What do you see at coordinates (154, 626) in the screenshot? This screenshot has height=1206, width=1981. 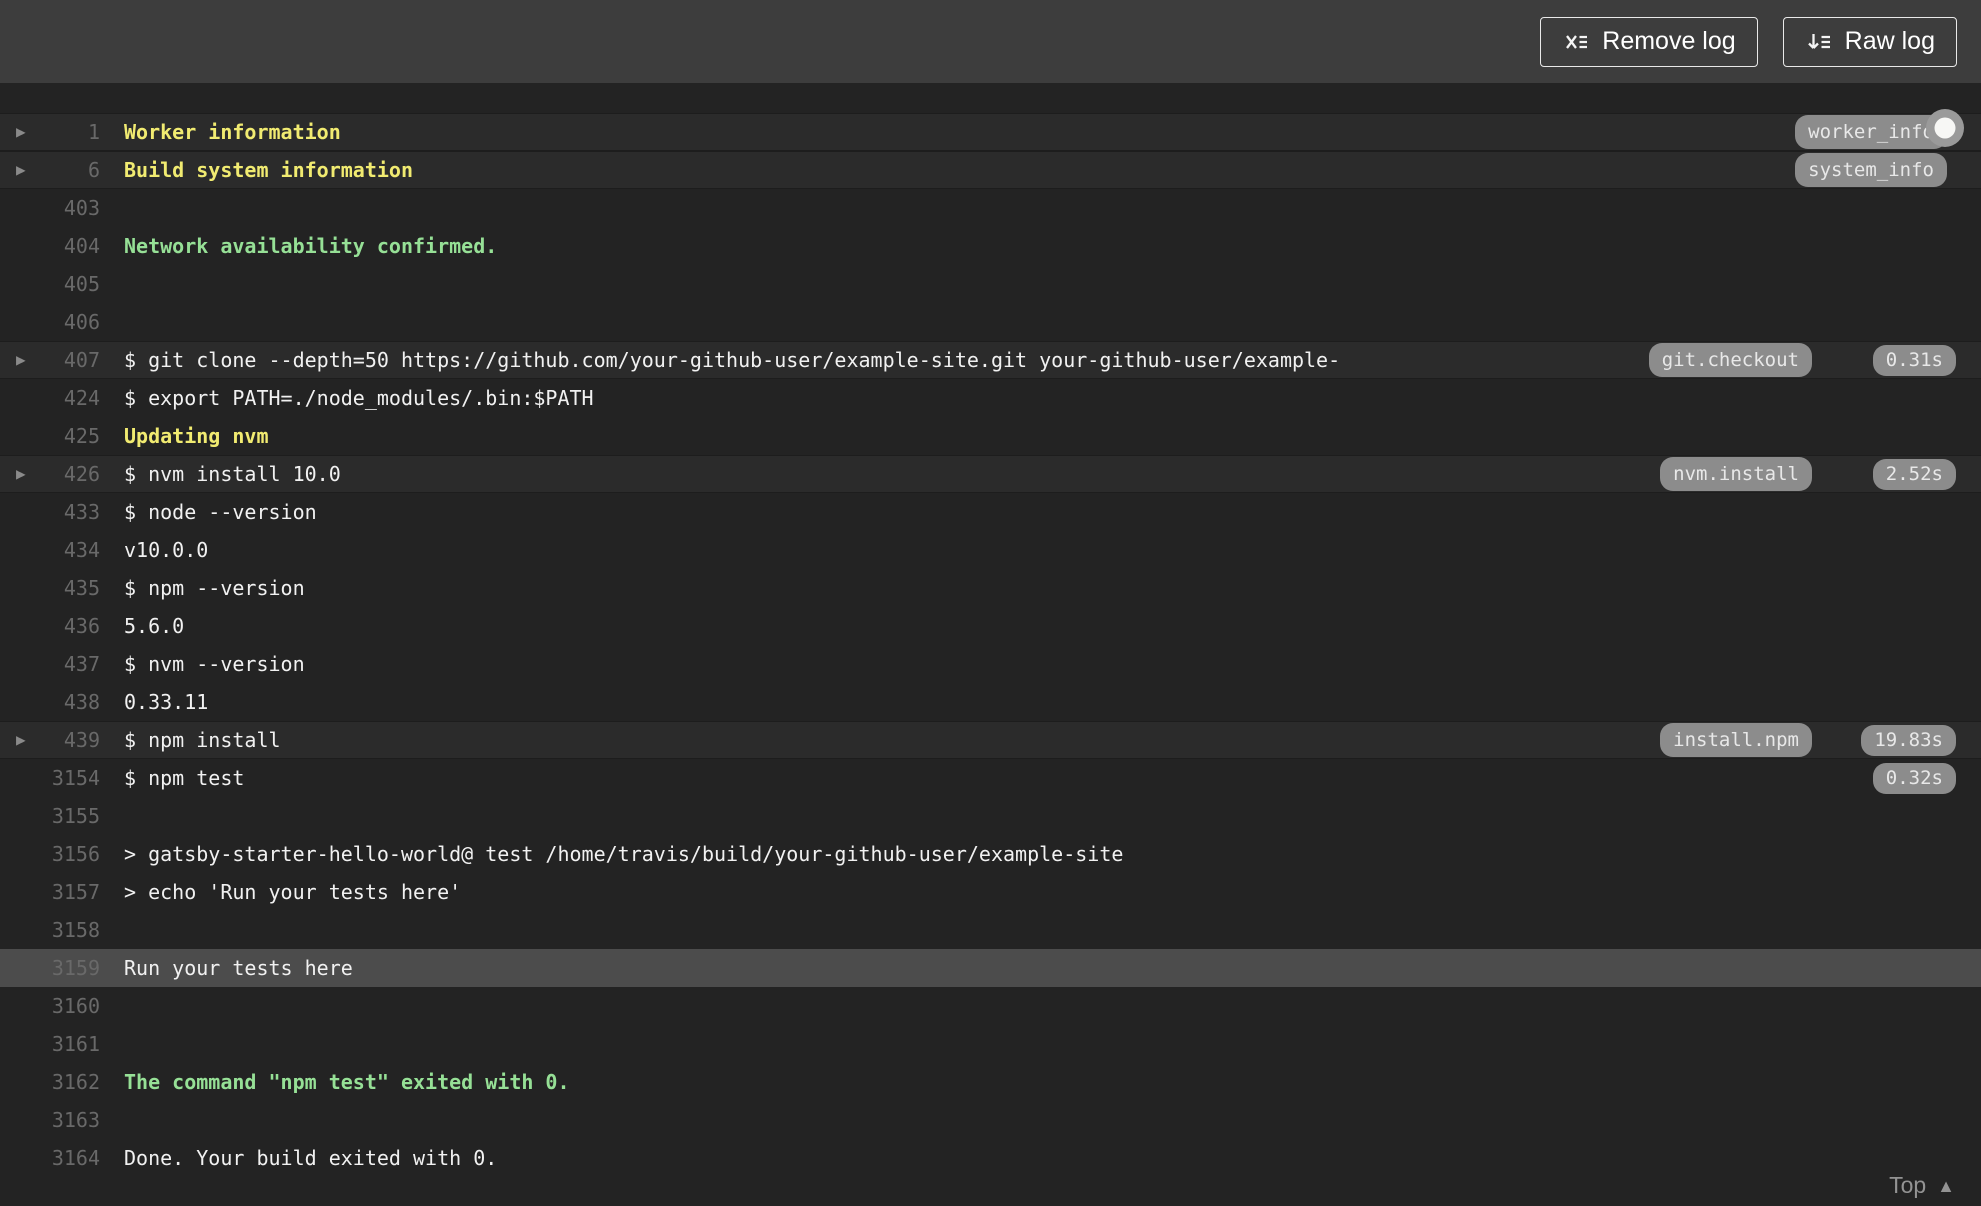 I see `log-text: 5.6.0` at bounding box center [154, 626].